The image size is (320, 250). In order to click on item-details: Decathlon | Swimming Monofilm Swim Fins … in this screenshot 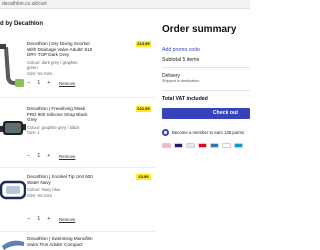, I will do `click(80, 241)`.